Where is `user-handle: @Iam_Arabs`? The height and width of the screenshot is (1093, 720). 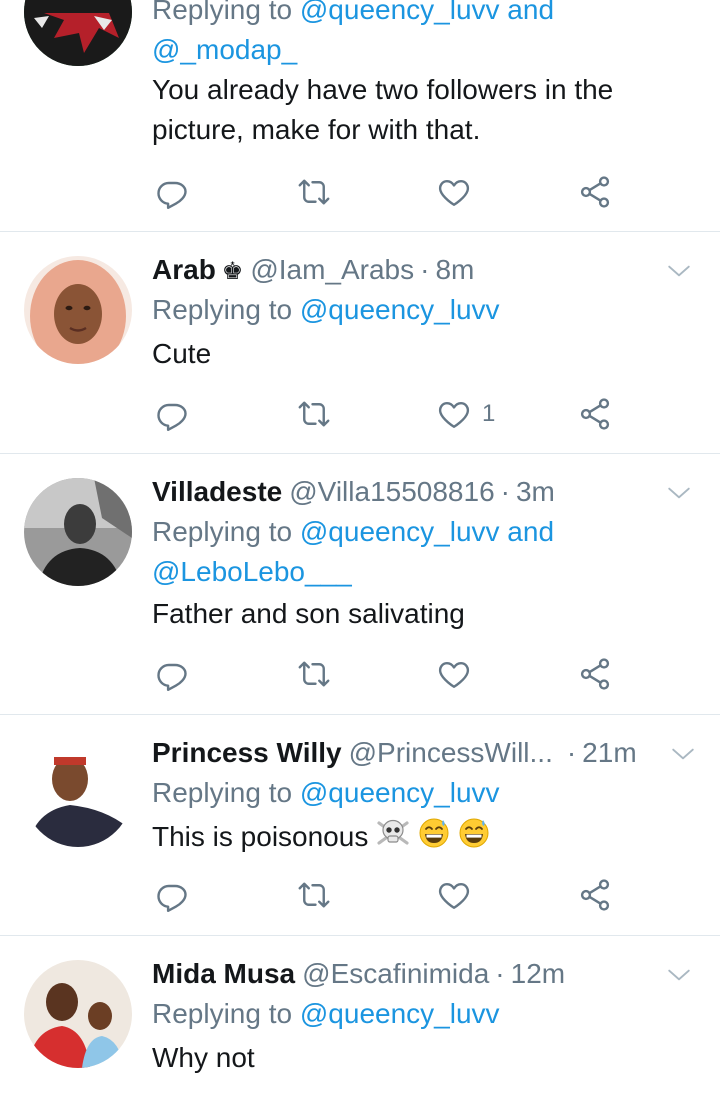 user-handle: @Iam_Arabs is located at coordinates (332, 270).